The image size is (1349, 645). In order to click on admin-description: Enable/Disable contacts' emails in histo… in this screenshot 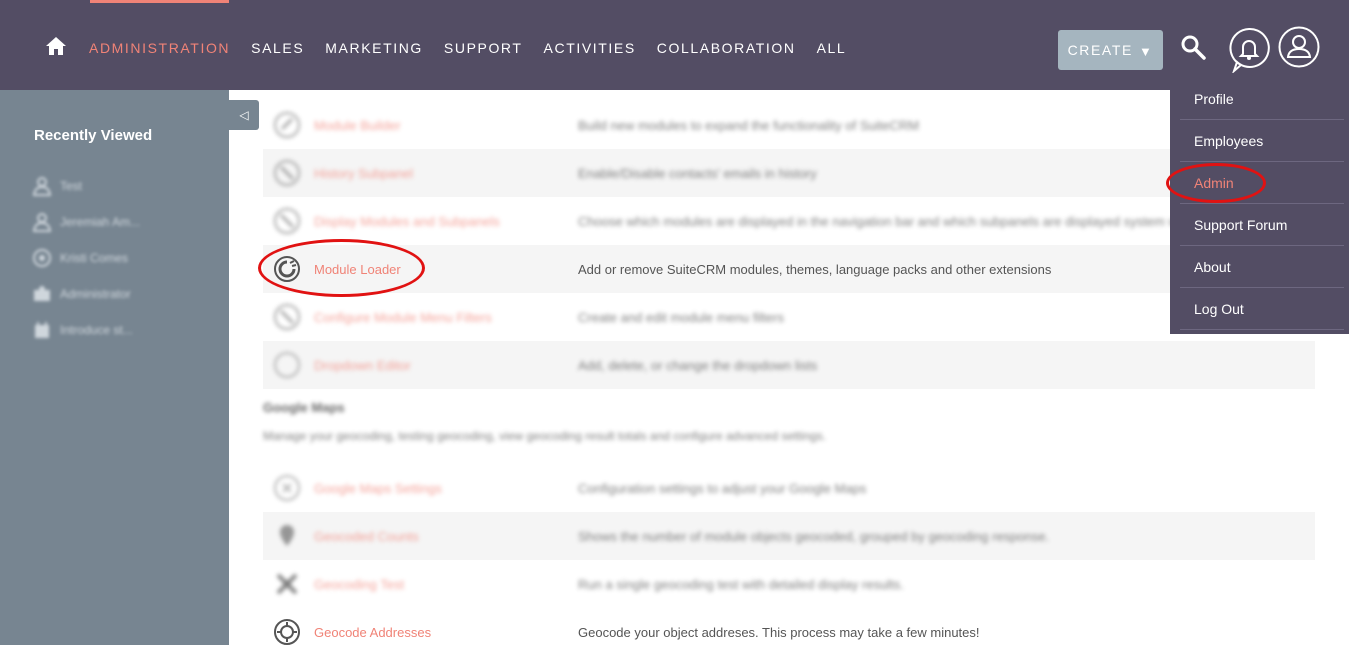, I will do `click(697, 173)`.